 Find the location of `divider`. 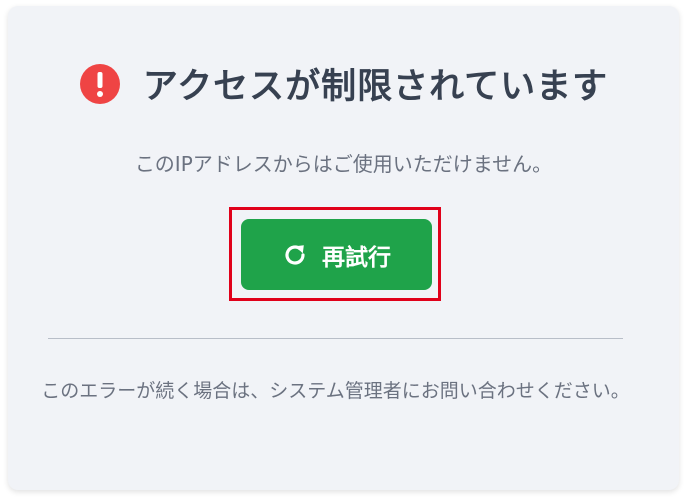

divider is located at coordinates (335, 338).